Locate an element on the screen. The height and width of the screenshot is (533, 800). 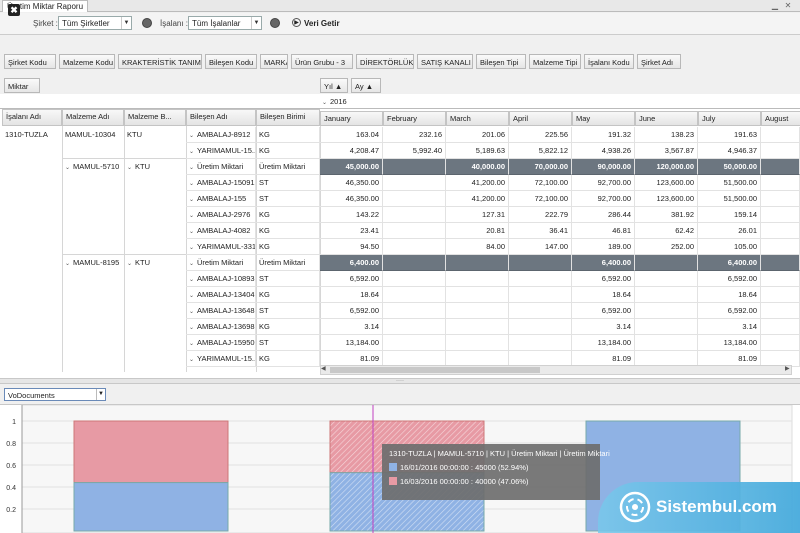
value-cell: 41,200.00 is located at coordinates (477, 199).